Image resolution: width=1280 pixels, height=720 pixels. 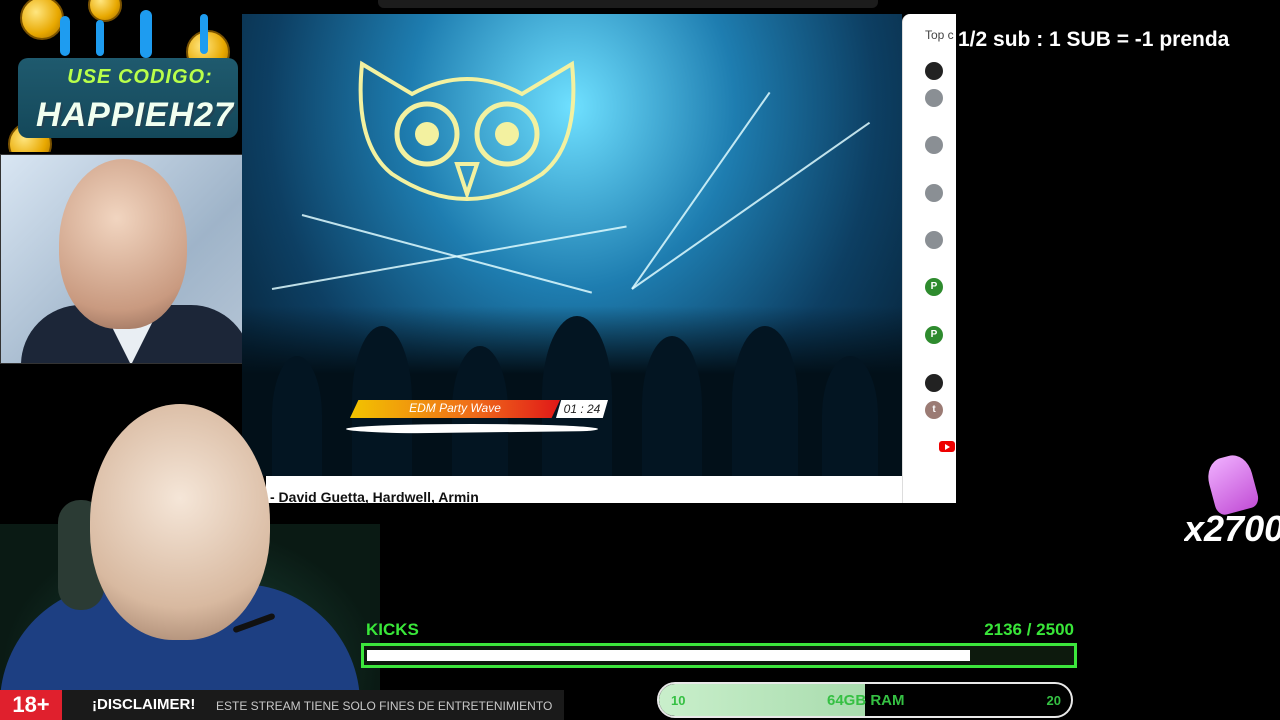 I want to click on now-playing-time: 01 : 24, so click(x=582, y=409).